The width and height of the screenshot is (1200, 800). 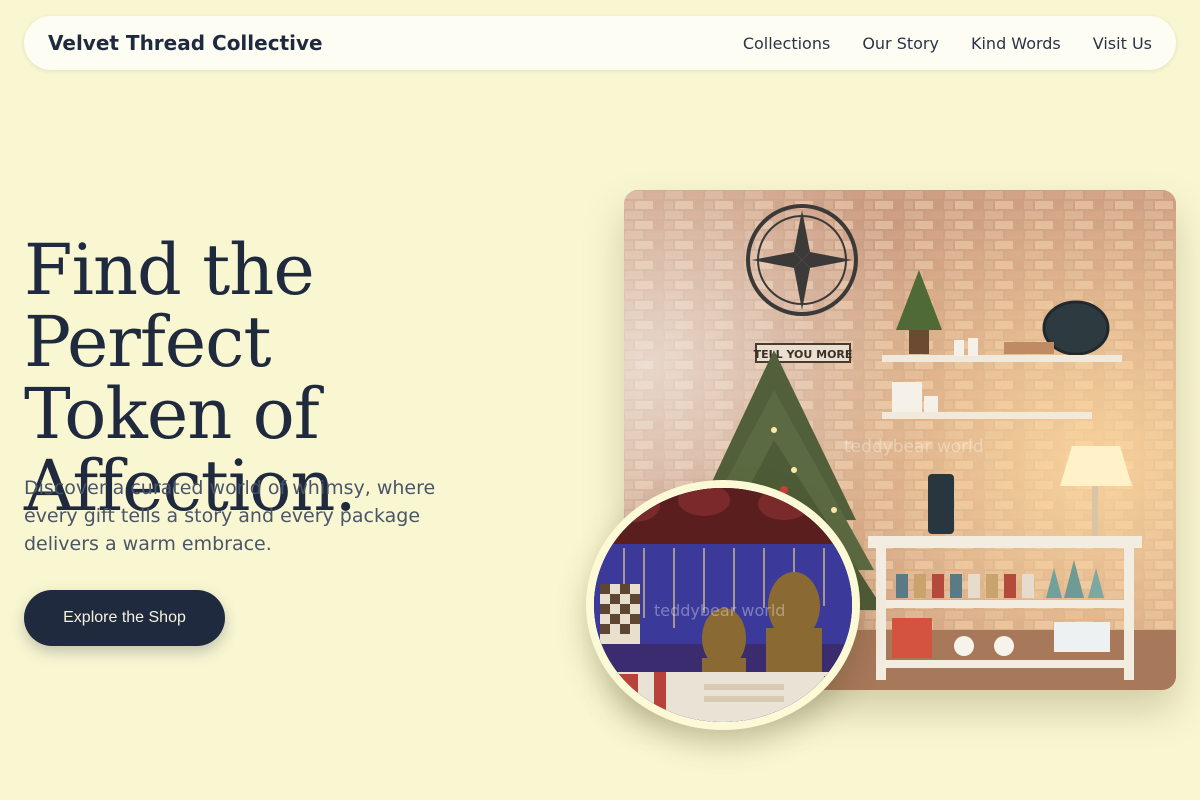 I want to click on nav-link-kind-words: Kind Words, so click(x=1016, y=43).